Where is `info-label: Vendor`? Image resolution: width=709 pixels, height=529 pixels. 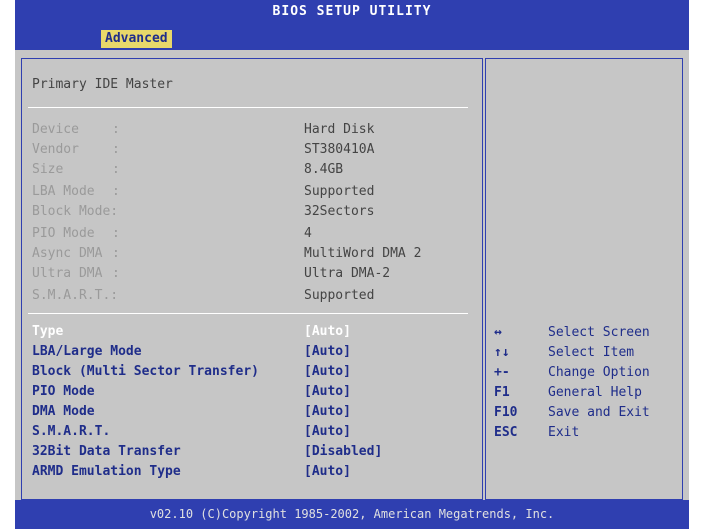 info-label: Vendor is located at coordinates (55, 149).